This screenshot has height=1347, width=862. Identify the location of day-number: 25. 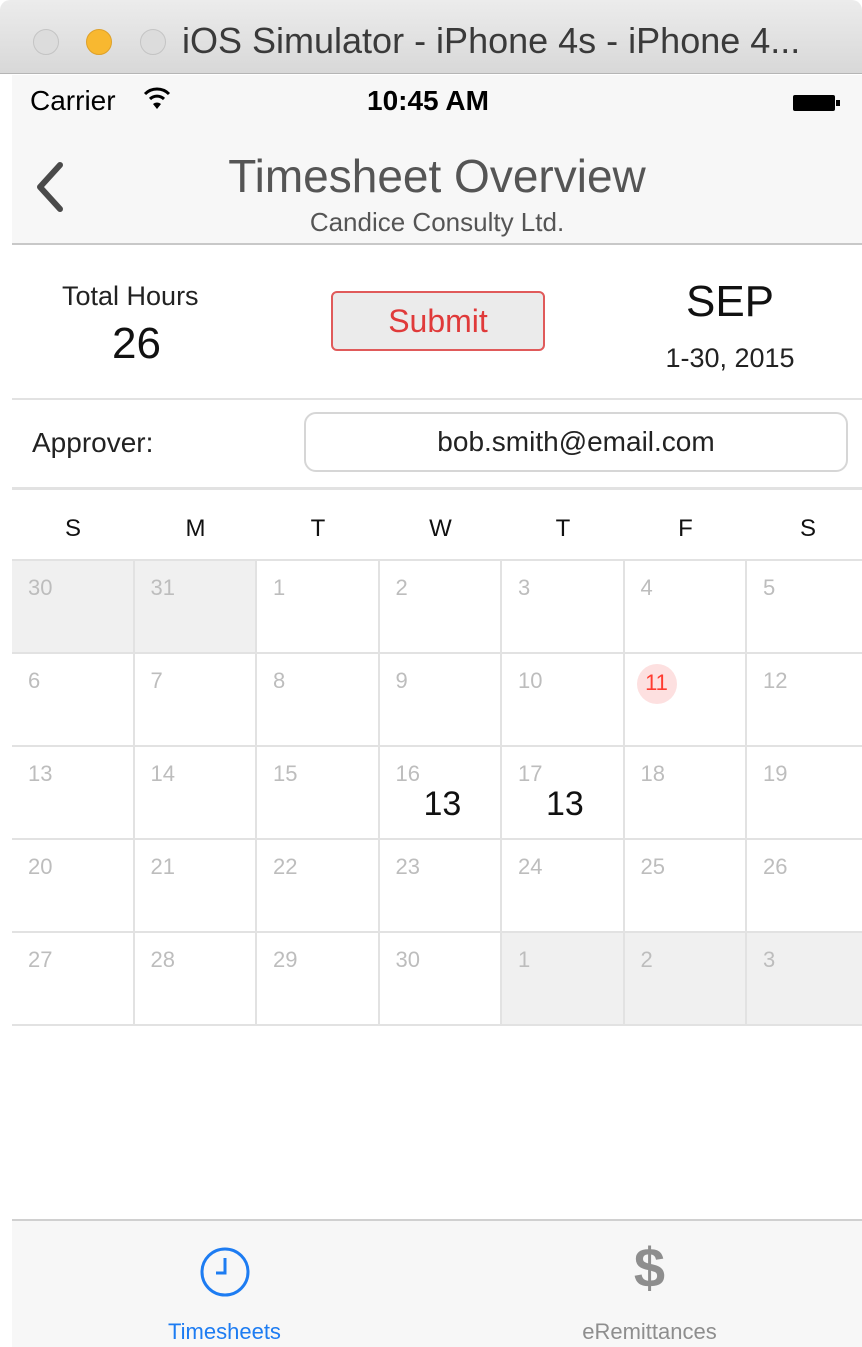
(652, 866).